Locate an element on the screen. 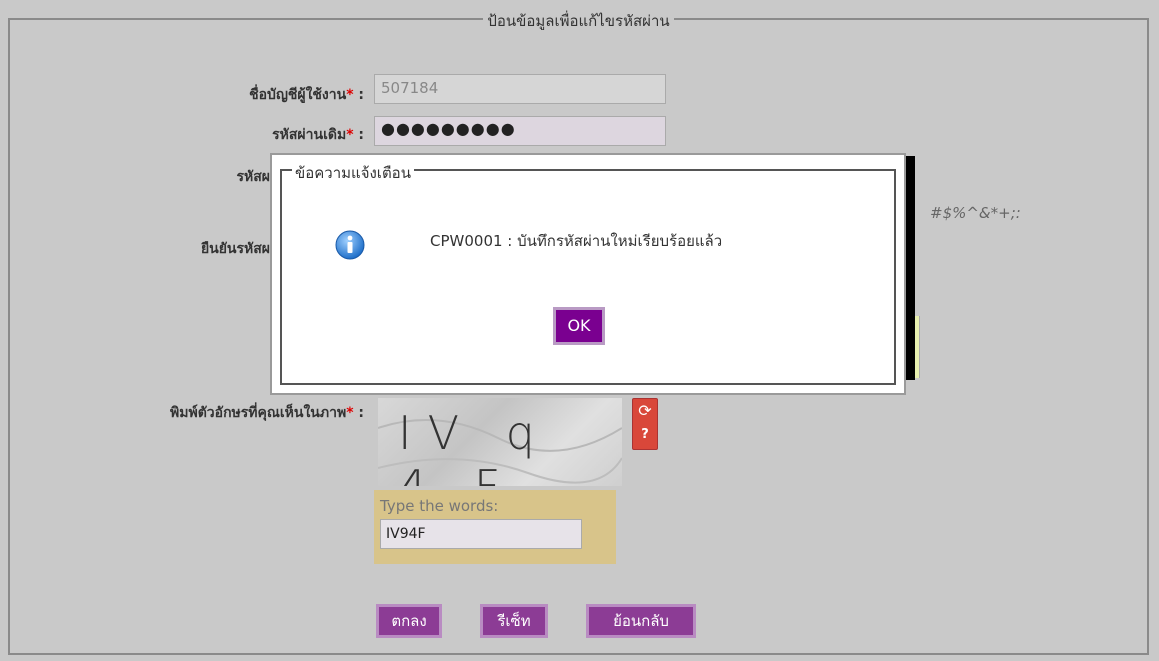  old-password-field: ●●●●●●●●● is located at coordinates (520, 131).